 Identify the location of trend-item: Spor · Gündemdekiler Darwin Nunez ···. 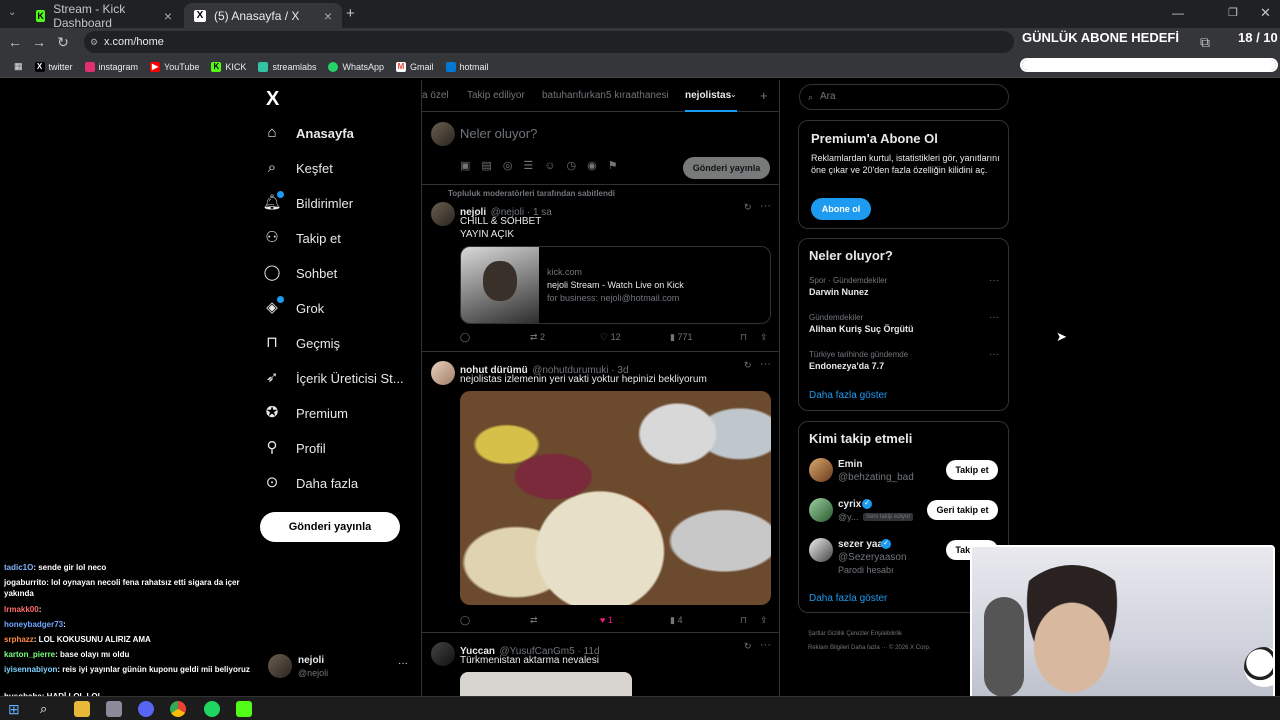
(904, 286).